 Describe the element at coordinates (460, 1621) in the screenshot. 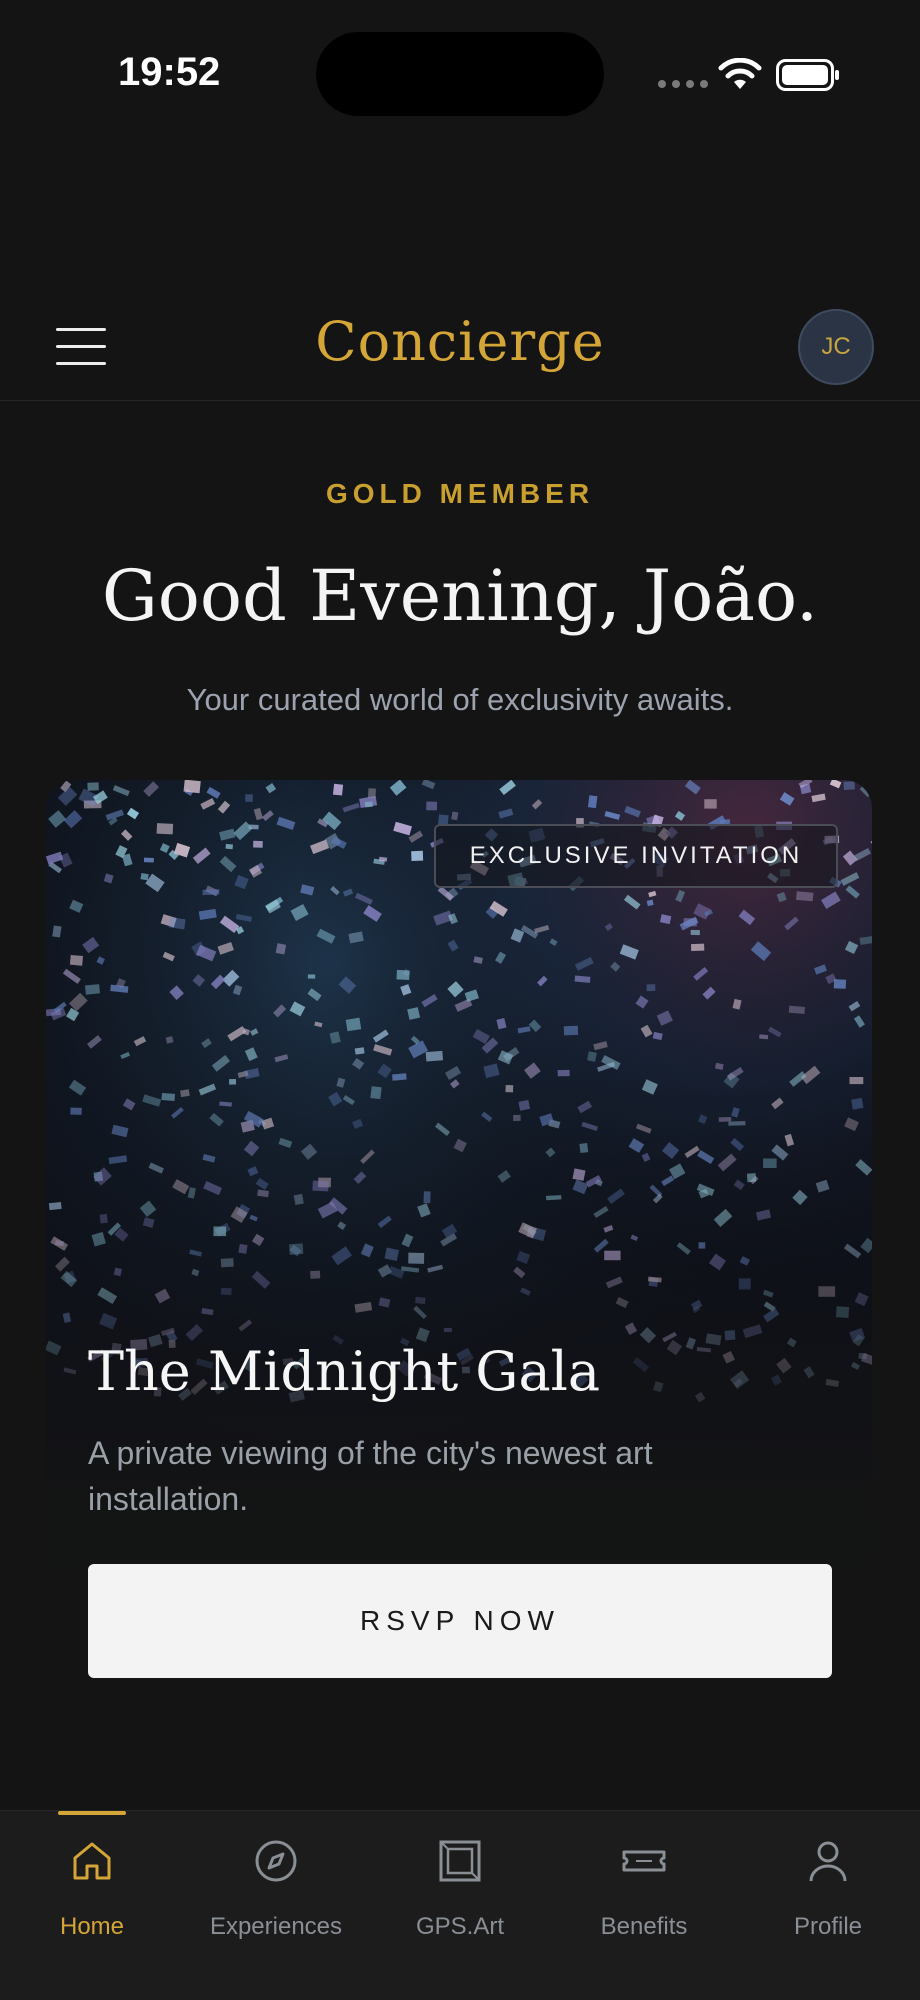

I see `rsvp-button: RSVP NOW` at that location.